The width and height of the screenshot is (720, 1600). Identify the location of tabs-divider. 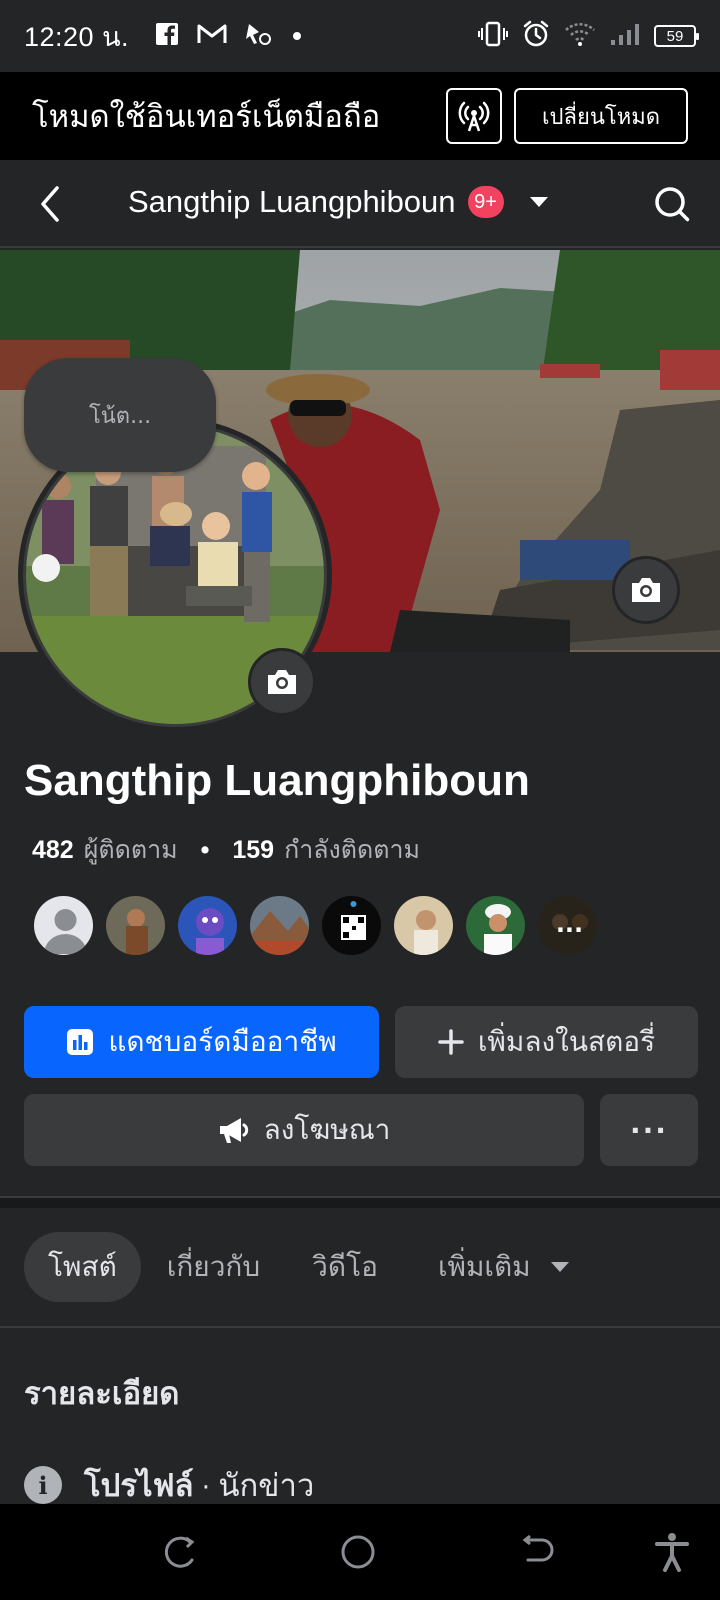
(360, 1327).